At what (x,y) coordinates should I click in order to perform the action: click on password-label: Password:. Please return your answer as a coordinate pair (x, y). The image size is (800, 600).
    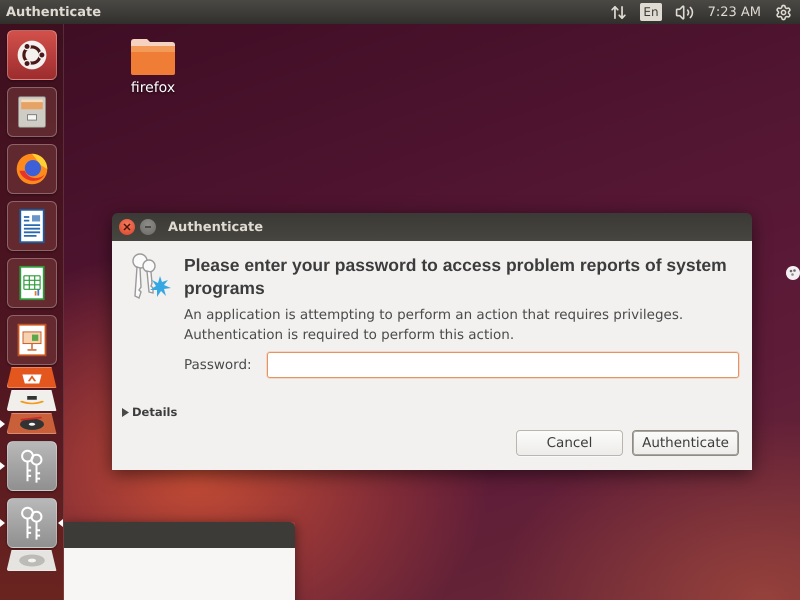
    Looking at the image, I should click on (218, 365).